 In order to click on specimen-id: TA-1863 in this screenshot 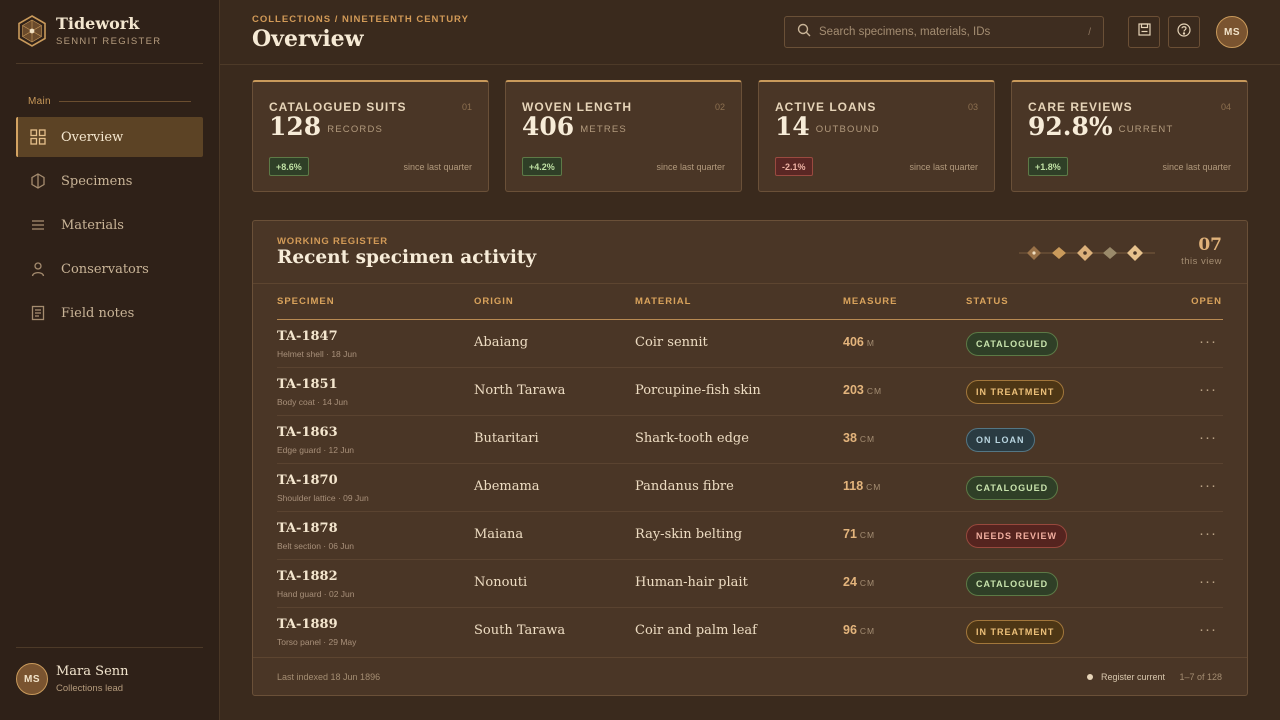, I will do `click(307, 432)`.